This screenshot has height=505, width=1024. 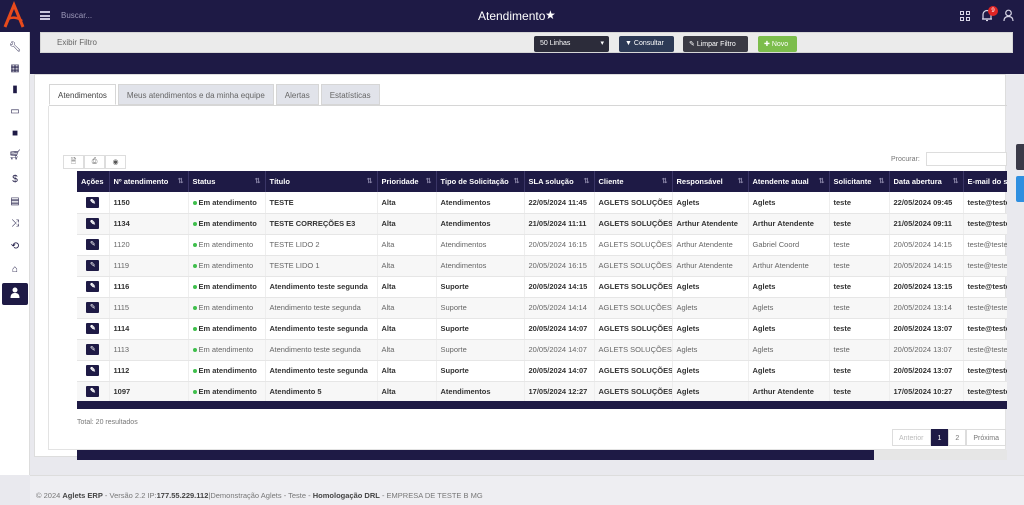 What do you see at coordinates (1020, 157) in the screenshot?
I see `side-panel-toggle` at bounding box center [1020, 157].